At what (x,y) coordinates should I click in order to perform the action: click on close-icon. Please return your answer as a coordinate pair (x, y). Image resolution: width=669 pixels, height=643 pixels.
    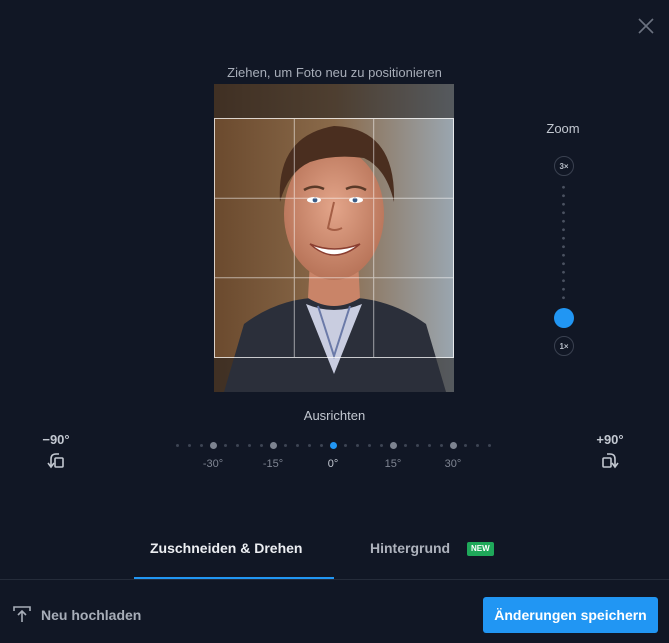
    Looking at the image, I should click on (646, 26).